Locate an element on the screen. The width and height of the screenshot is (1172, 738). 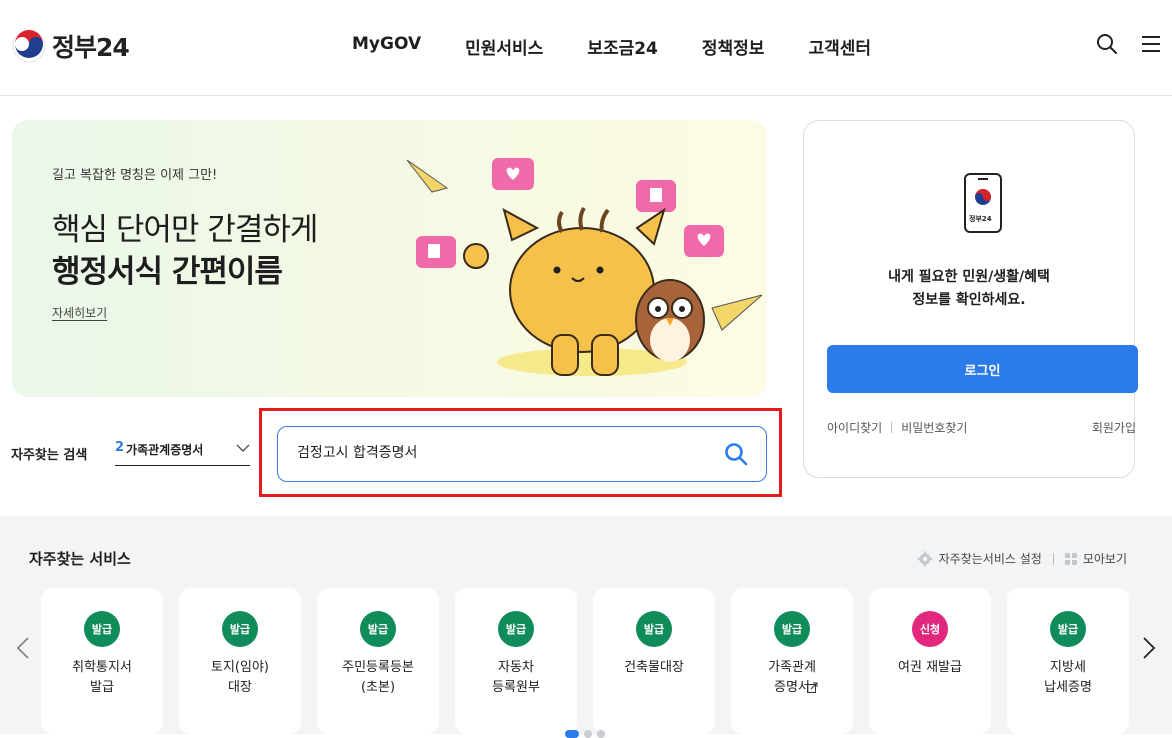
nav-subsidy24: 보조금24 is located at coordinates (622, 46).